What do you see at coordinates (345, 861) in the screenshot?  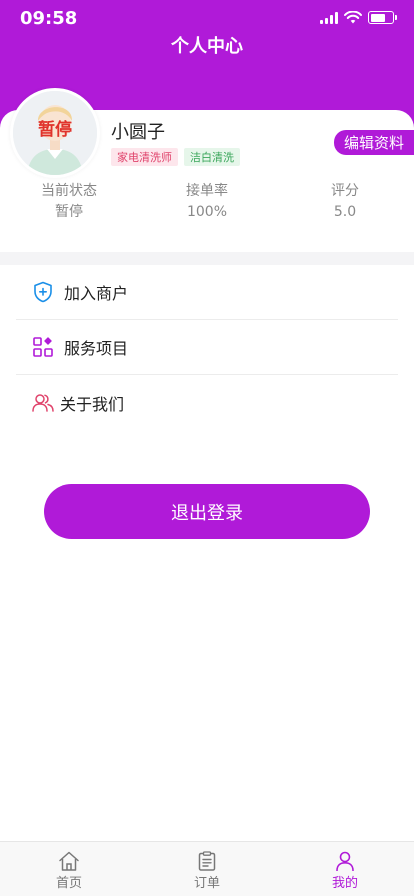 I see `user-icon` at bounding box center [345, 861].